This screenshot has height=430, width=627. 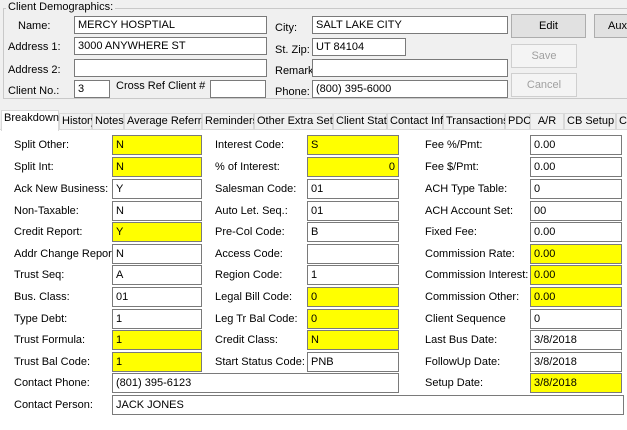 What do you see at coordinates (576, 254) in the screenshot?
I see `commission-rate-field: 0.00` at bounding box center [576, 254].